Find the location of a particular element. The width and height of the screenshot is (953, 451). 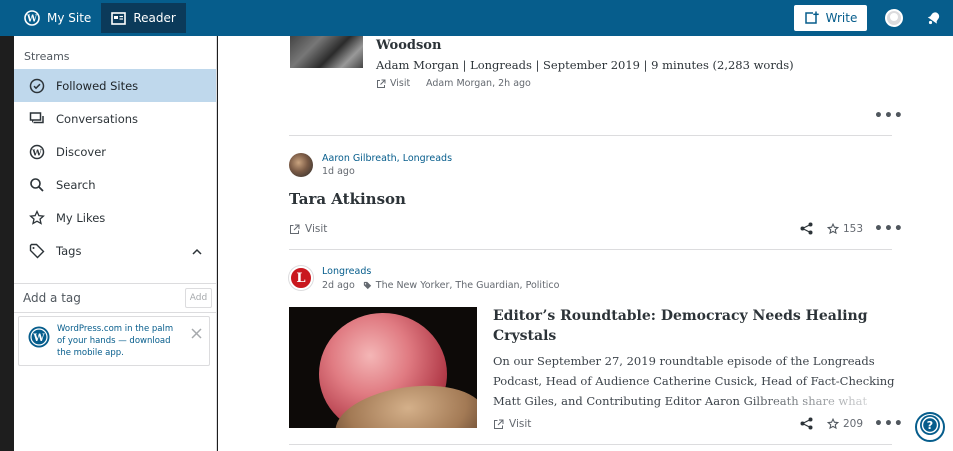

sidebar-item-my-likes: My Likes is located at coordinates (115, 217).